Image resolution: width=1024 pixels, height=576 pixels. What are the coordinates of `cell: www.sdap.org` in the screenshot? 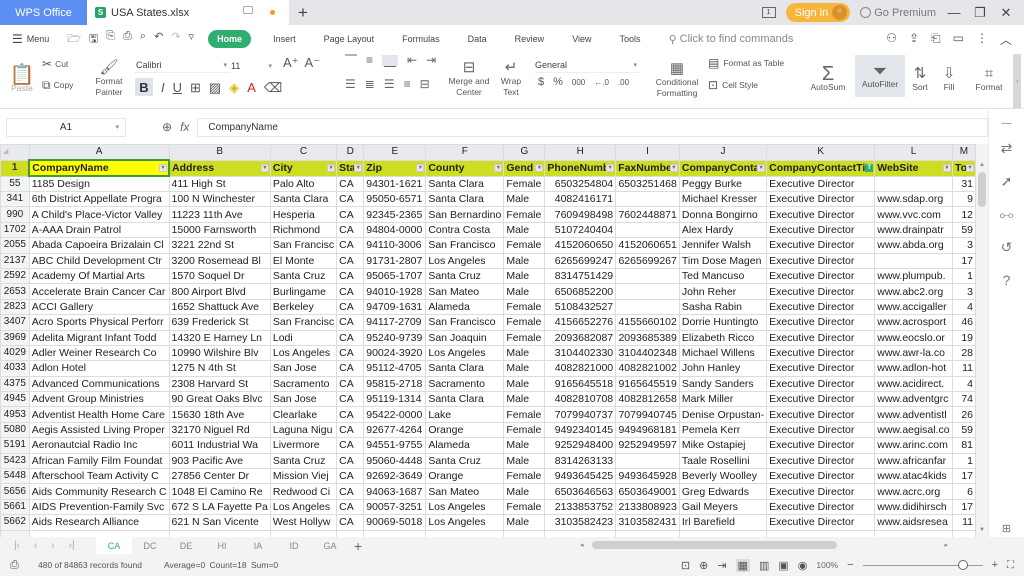 It's located at (913, 199).